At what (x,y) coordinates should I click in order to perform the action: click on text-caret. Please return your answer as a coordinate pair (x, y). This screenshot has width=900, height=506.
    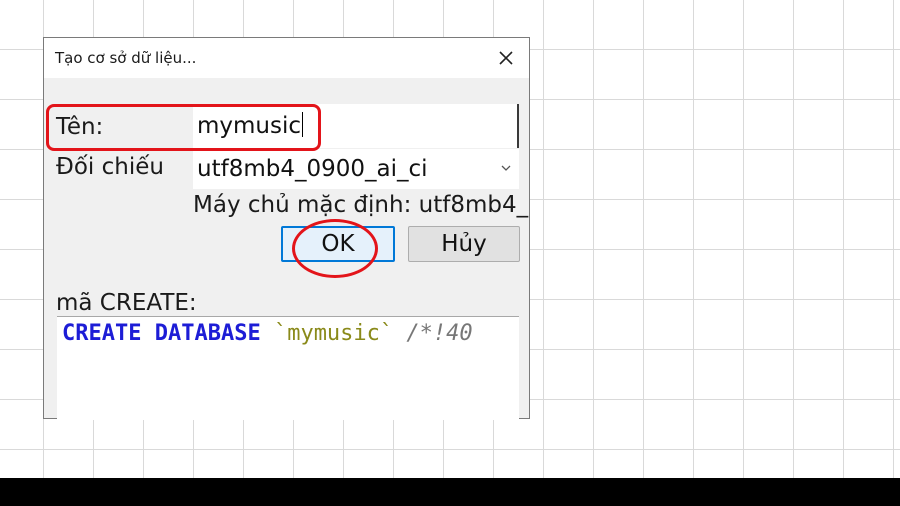
    Looking at the image, I should click on (303, 124).